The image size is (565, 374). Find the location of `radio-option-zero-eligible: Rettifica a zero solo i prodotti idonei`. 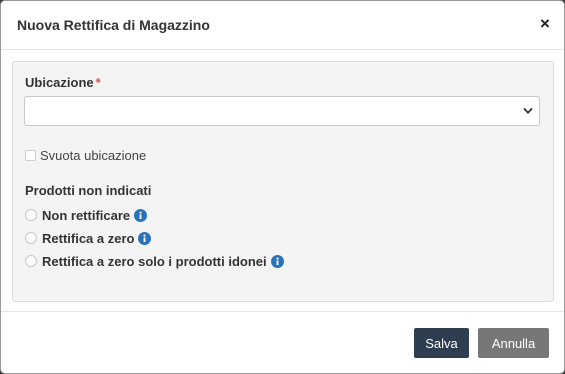

radio-option-zero-eligible: Rettifica a zero solo i prodotti idonei is located at coordinates (154, 261).